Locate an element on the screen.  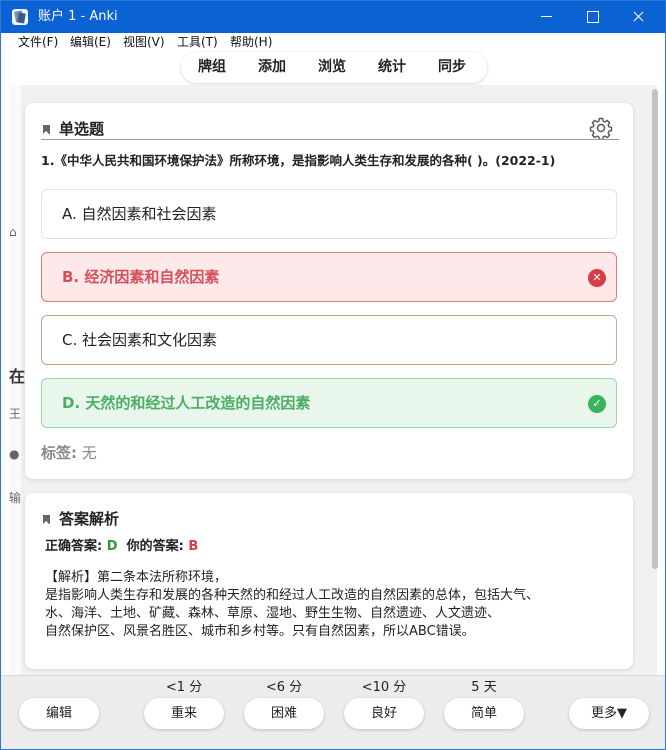
option-b: B. 经济因素和自然因素 ✕ is located at coordinates (329, 277).